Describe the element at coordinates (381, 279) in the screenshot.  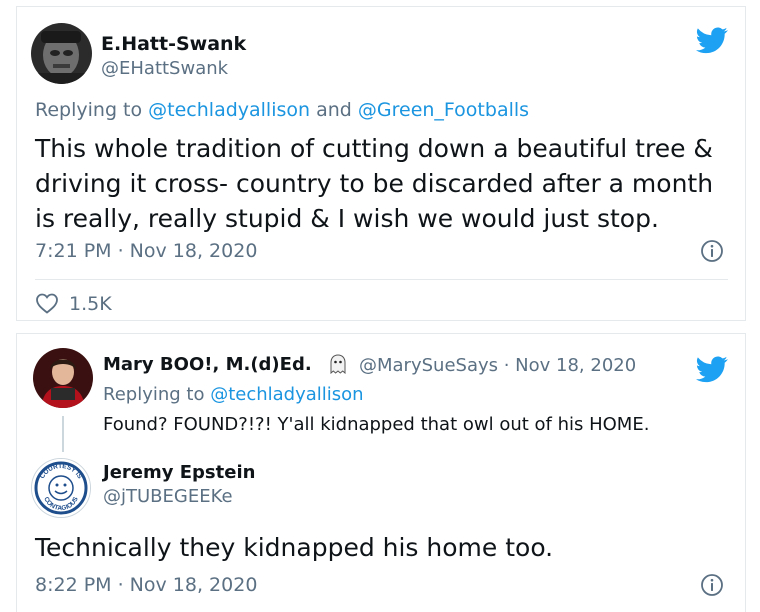
I see `divider` at that location.